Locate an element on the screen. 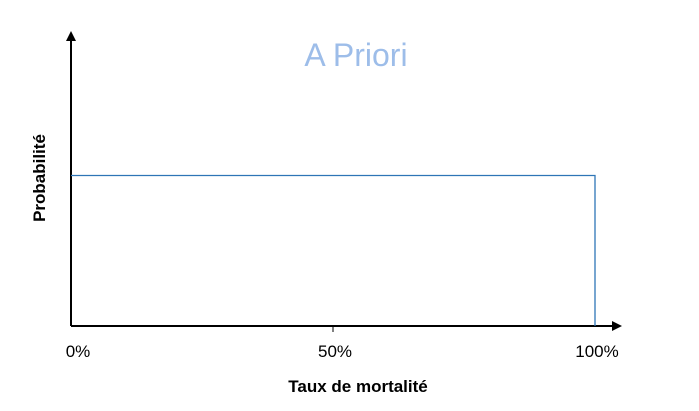 This screenshot has width=699, height=411. x-ticks: 0% 50% 100% is located at coordinates (342, 343).